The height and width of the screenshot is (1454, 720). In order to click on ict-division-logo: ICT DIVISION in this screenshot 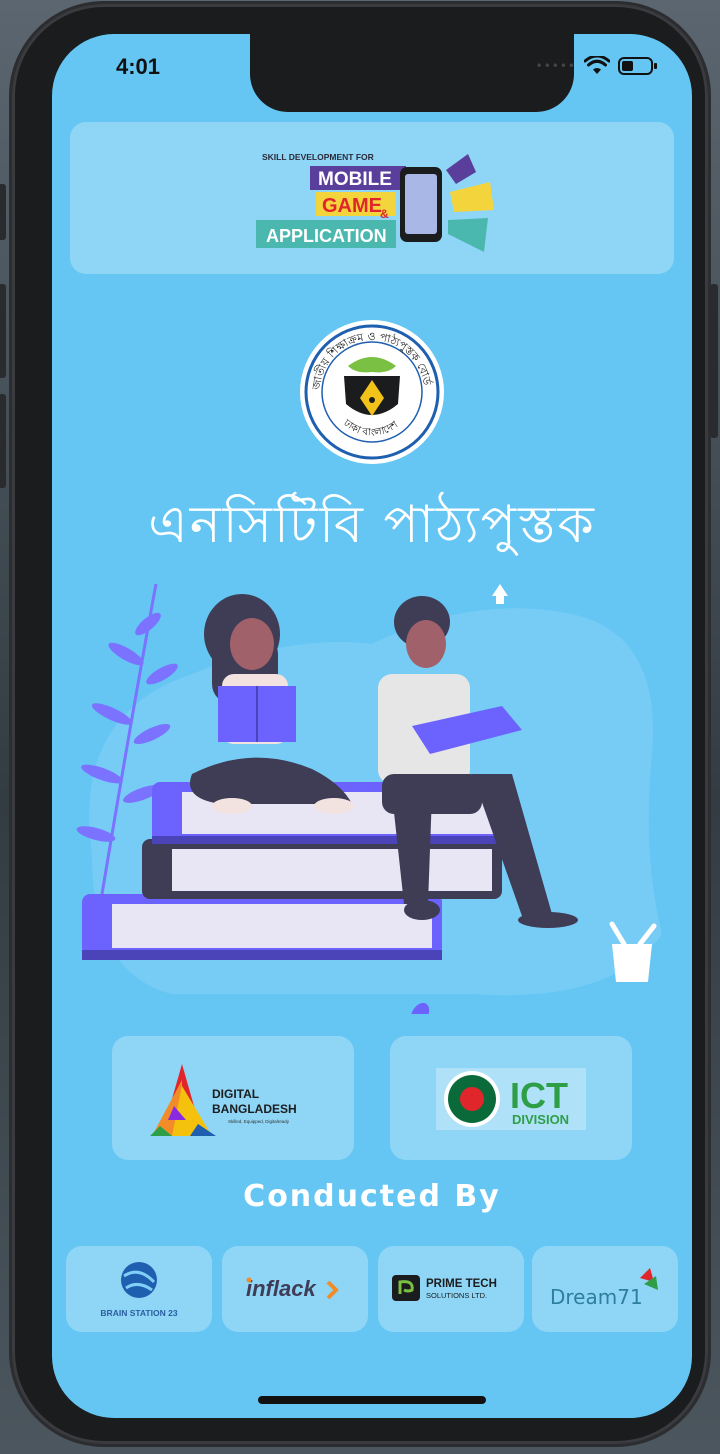, I will do `click(511, 1099)`.